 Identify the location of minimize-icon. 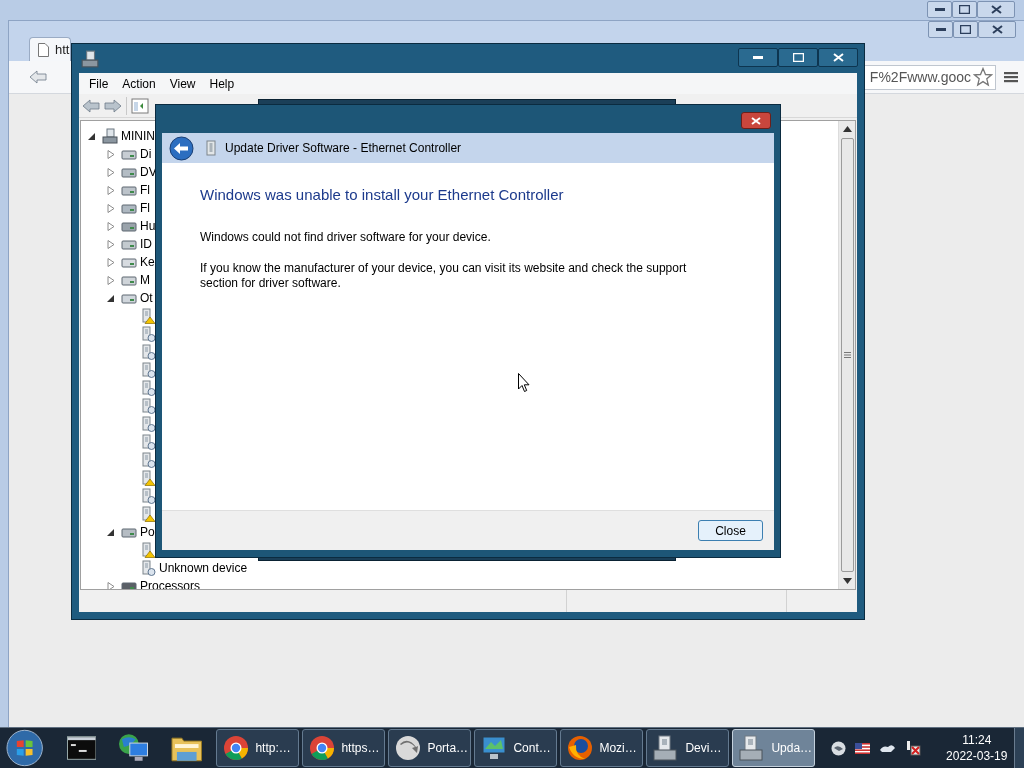
(939, 9).